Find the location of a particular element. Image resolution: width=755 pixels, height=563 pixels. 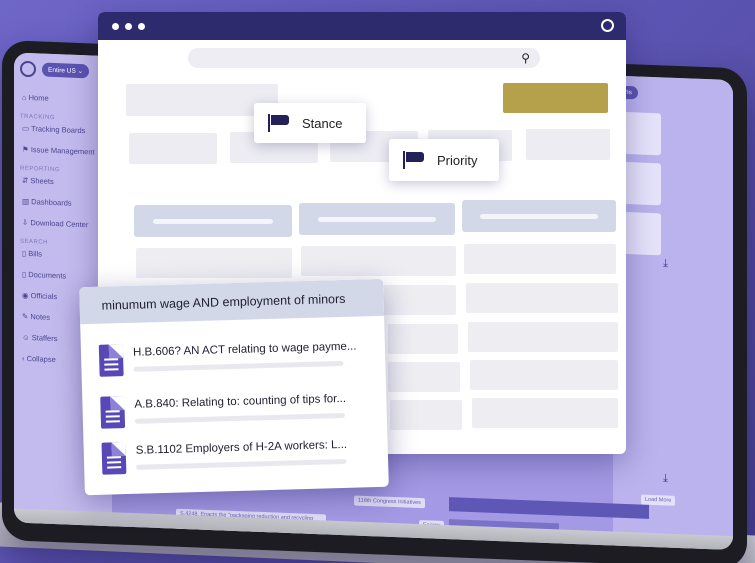

search-input: ⚲ is located at coordinates (364, 58).